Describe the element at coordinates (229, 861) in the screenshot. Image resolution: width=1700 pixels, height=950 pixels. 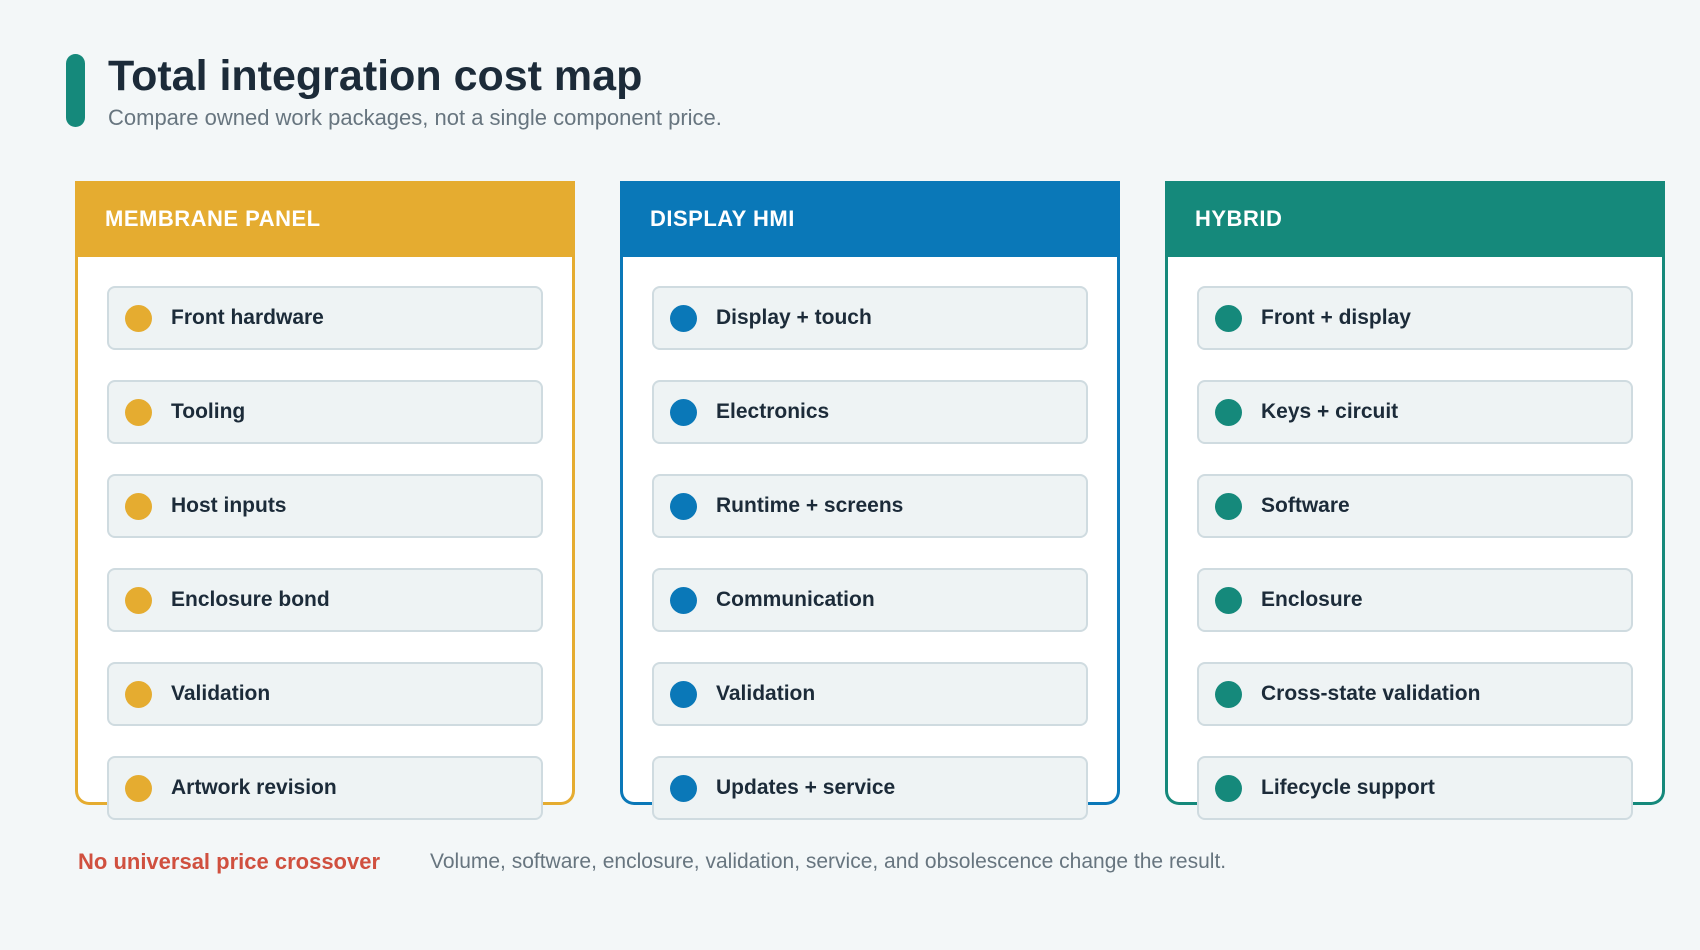
I see `footer-warning: No universal price crossover` at that location.